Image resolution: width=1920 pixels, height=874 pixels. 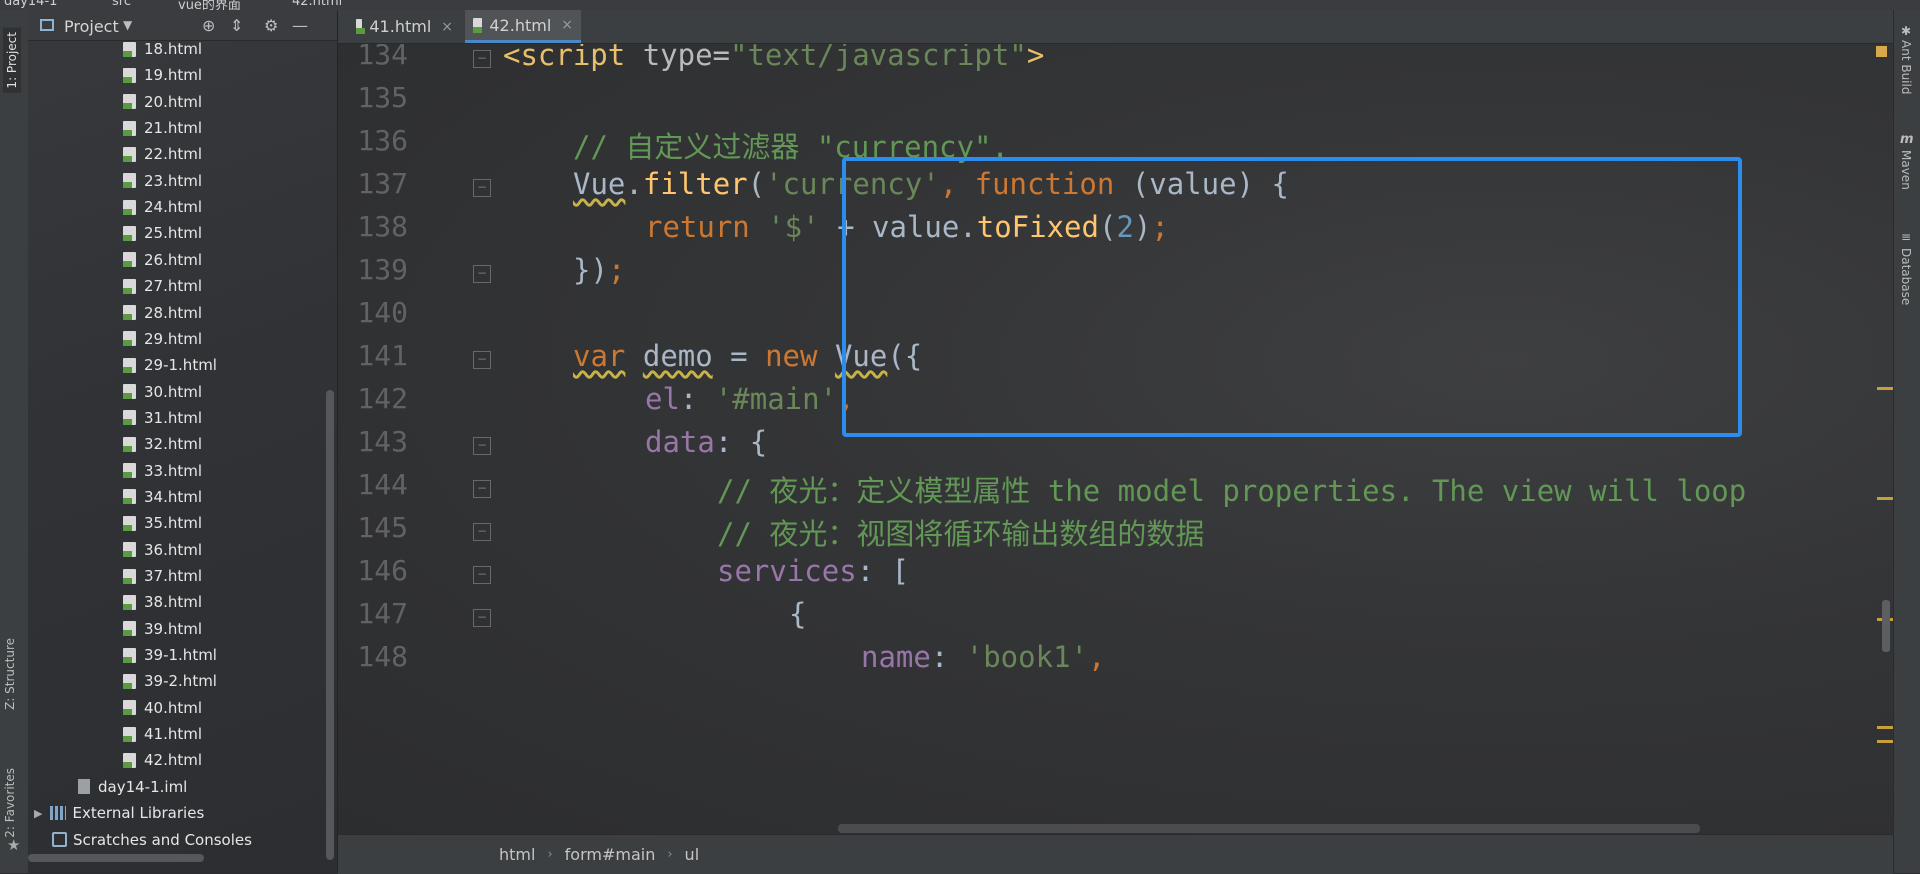 What do you see at coordinates (1886, 626) in the screenshot?
I see `editor-vscrollbar` at bounding box center [1886, 626].